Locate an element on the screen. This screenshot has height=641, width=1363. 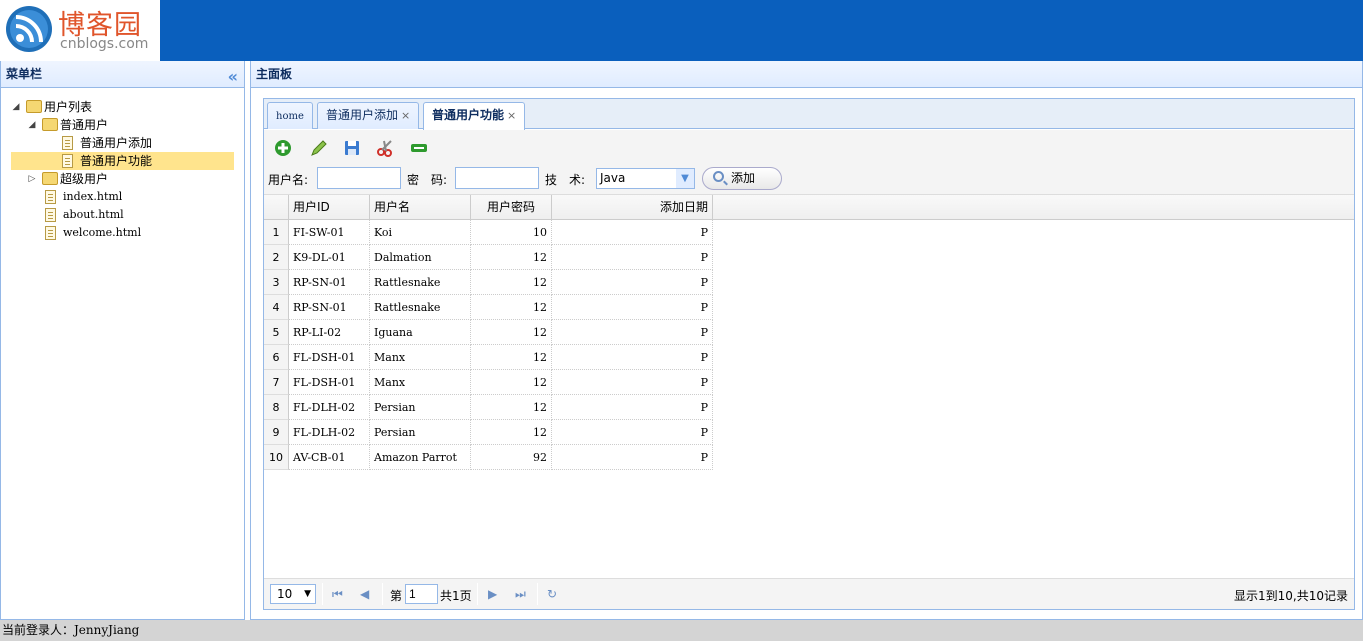
tab-bar: home 普通用户添加 × 普通用户功能 × is located at coordinates (809, 114).